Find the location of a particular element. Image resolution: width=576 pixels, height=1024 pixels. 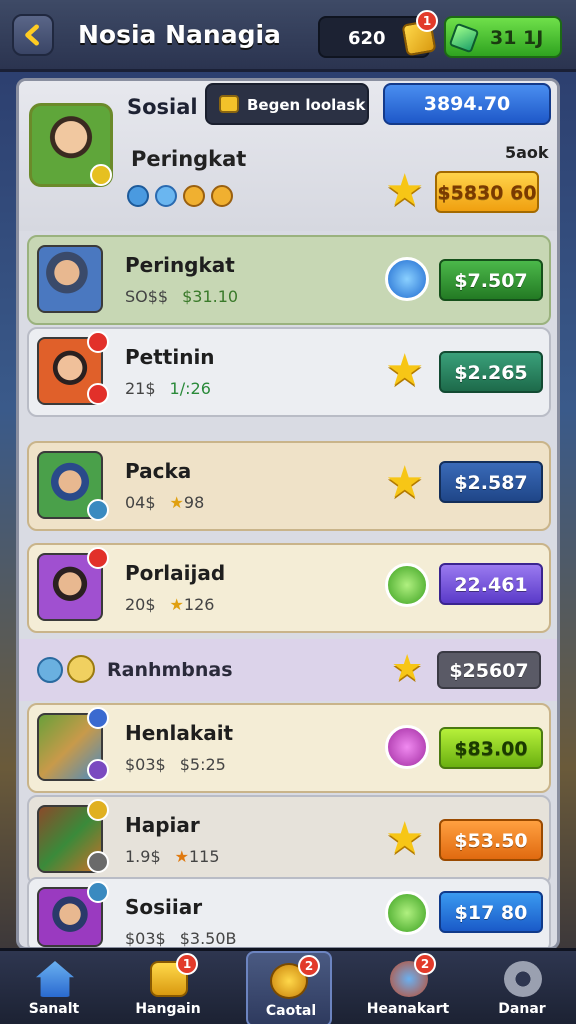

section-title: Sosial is located at coordinates (162, 107).